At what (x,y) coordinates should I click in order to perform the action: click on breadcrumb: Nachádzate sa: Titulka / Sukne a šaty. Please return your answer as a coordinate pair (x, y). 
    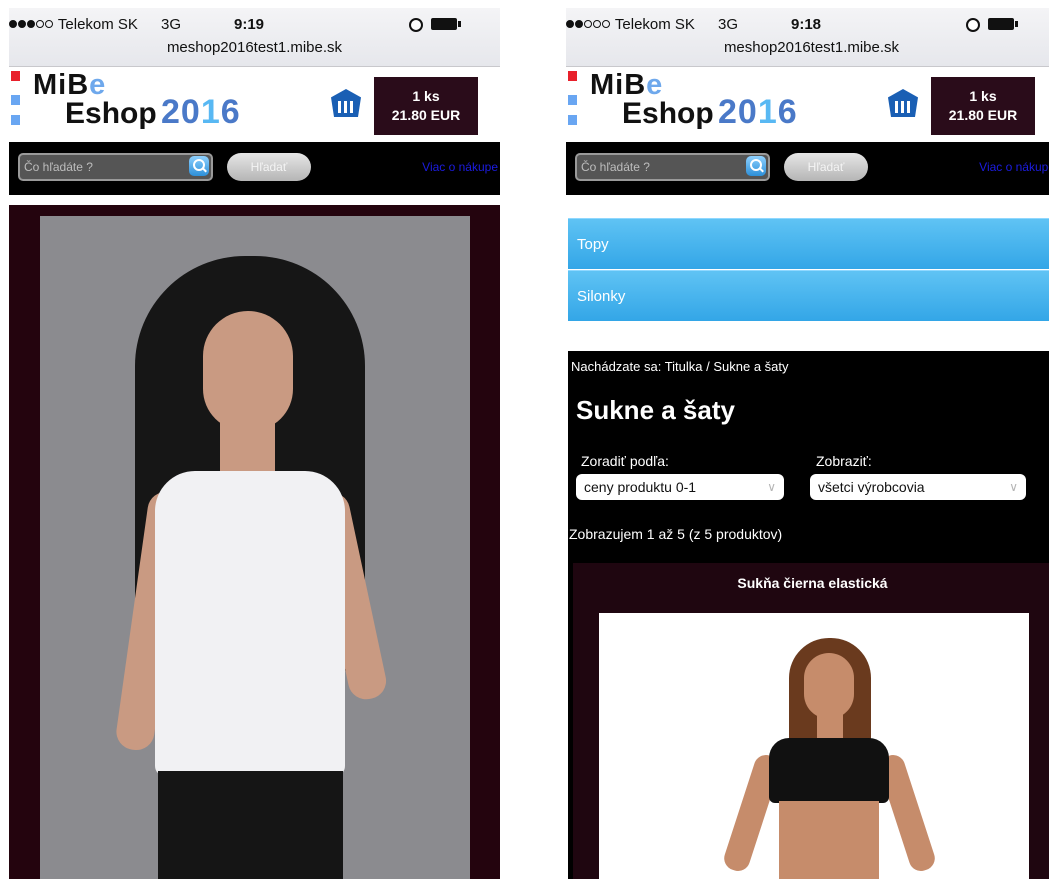
    Looking at the image, I should click on (680, 366).